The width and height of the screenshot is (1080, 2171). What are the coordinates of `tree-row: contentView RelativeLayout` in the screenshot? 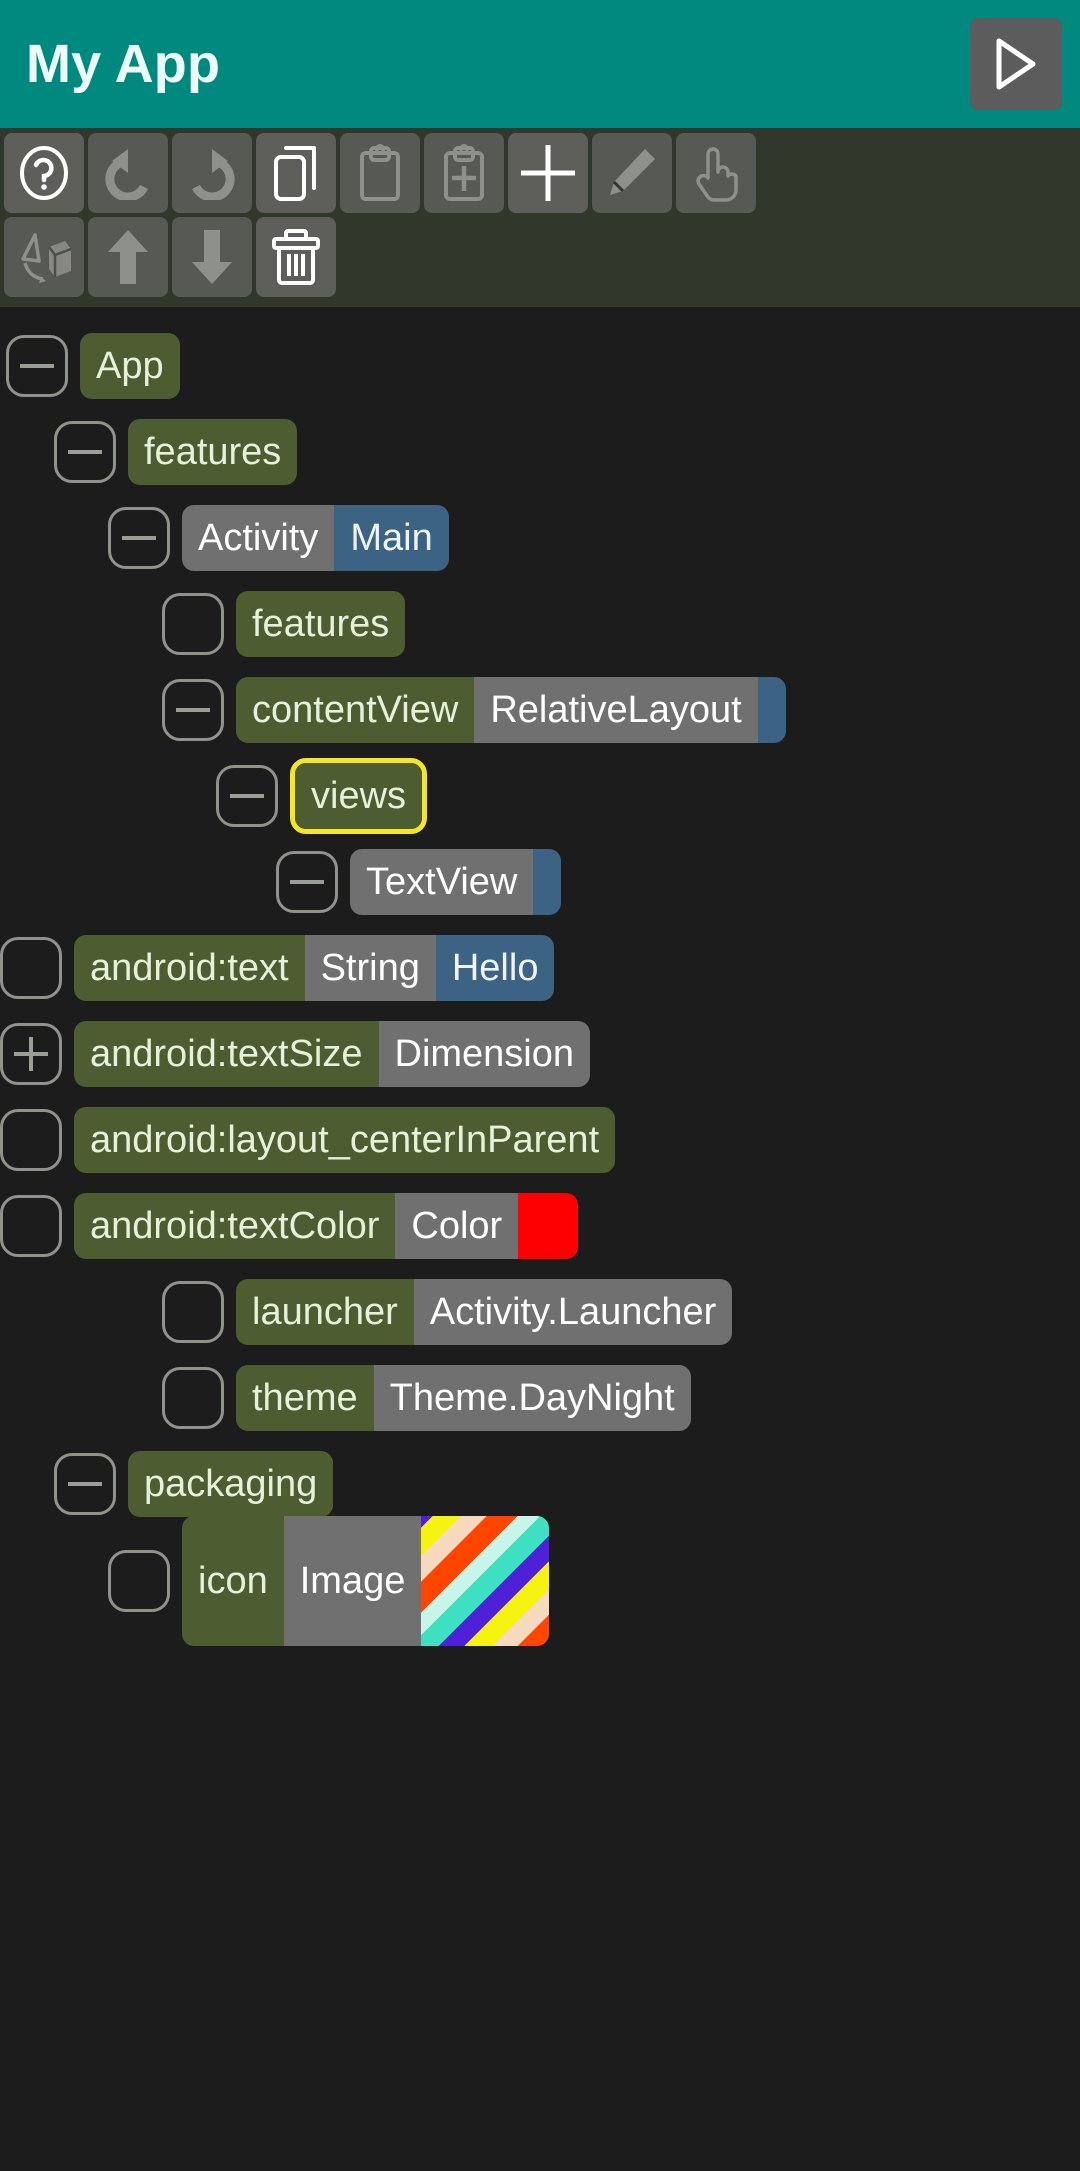 It's located at (621, 710).